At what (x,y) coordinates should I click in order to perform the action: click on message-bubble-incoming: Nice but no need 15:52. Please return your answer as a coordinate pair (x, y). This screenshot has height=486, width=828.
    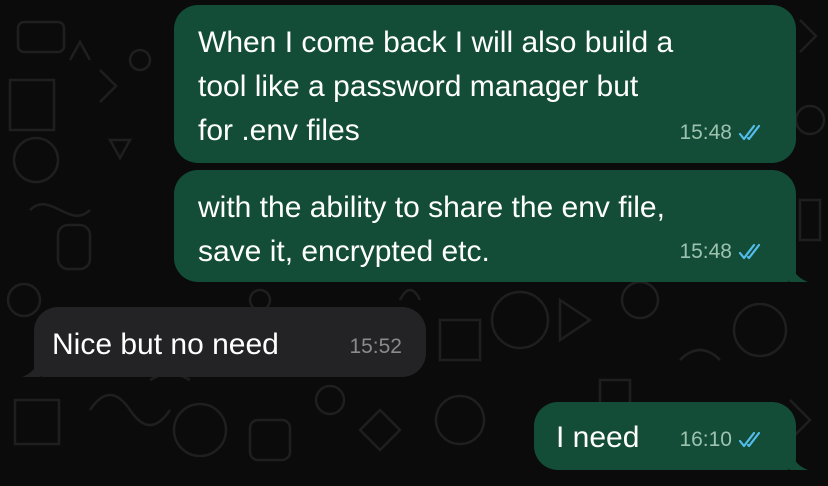
    Looking at the image, I should click on (224, 342).